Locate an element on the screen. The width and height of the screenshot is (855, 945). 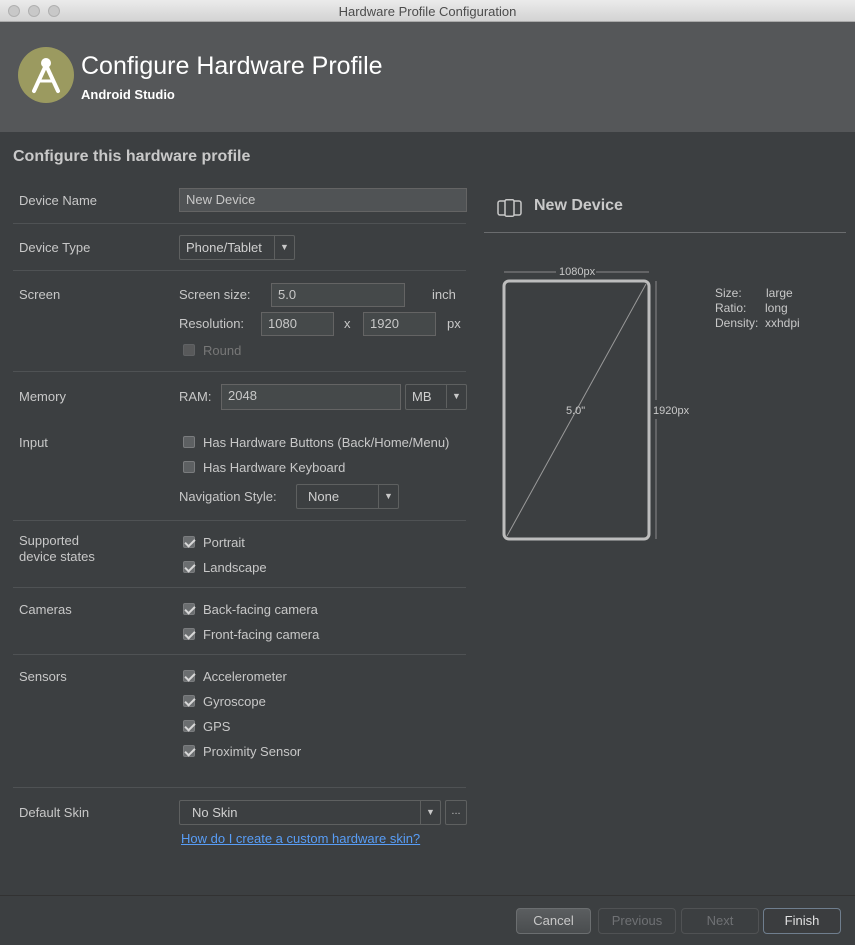
resolution-unit: px is located at coordinates (454, 323).